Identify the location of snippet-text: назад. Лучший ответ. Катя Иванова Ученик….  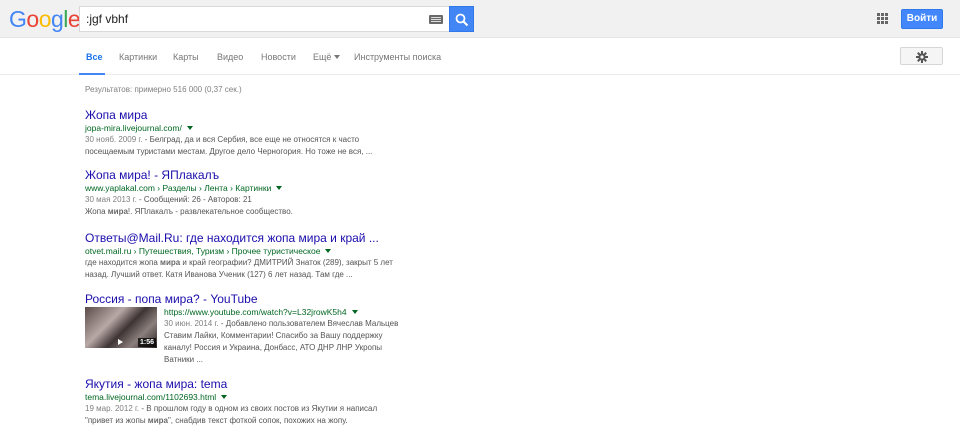
(219, 274).